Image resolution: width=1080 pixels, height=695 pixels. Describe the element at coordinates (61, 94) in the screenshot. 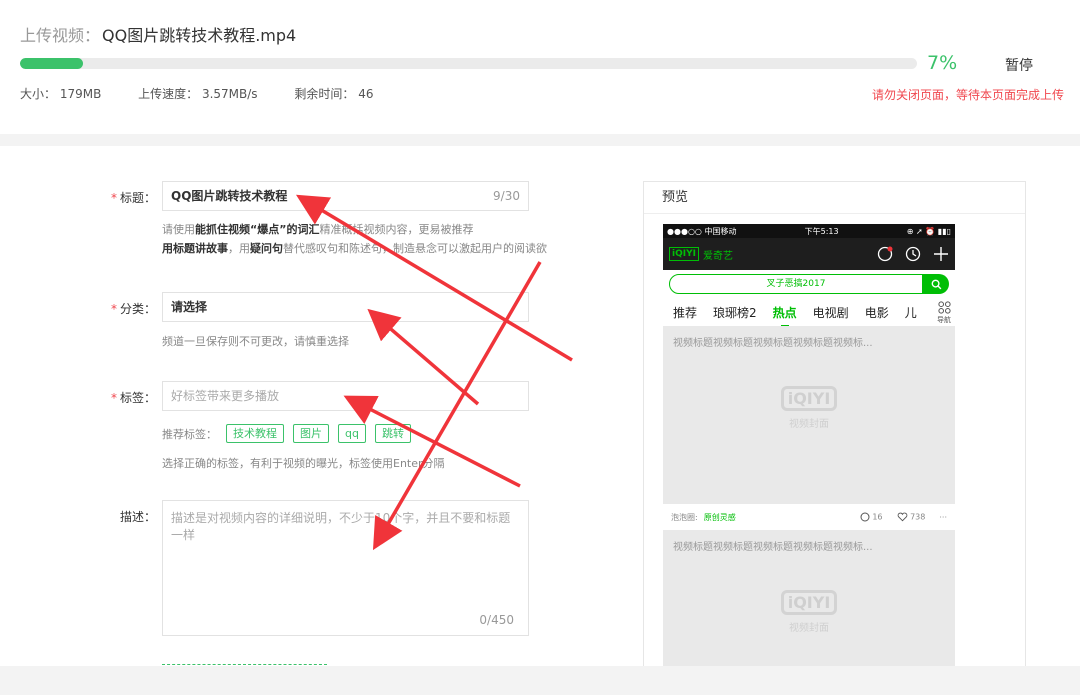

I see `upload-size: 大小： 179MB` at that location.